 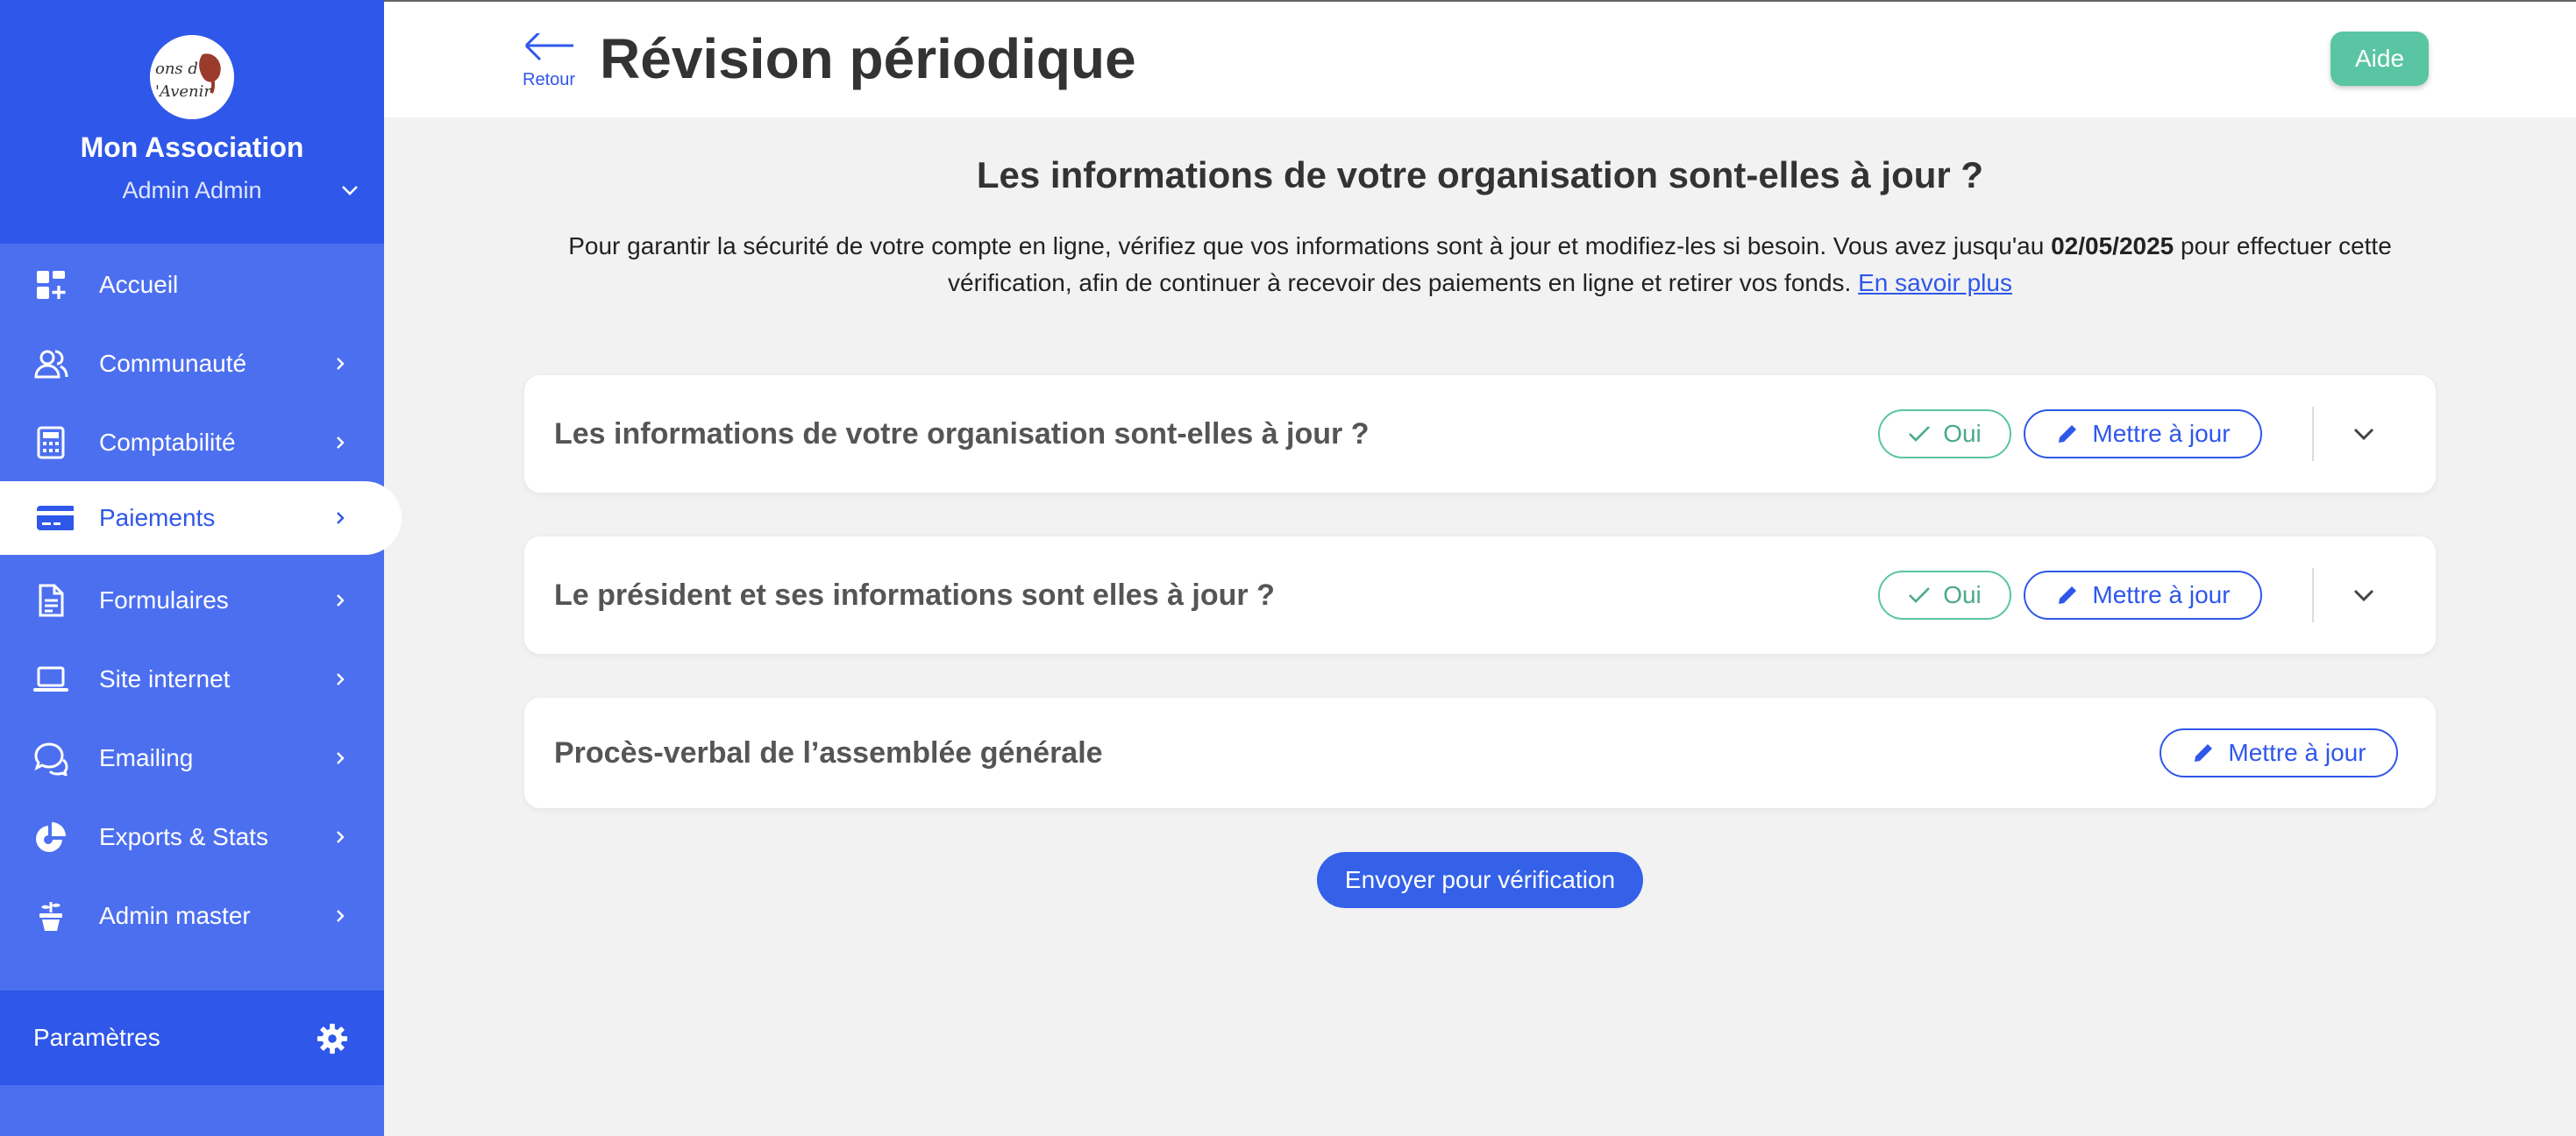 What do you see at coordinates (51, 837) in the screenshot?
I see `pie-chart-icon` at bounding box center [51, 837].